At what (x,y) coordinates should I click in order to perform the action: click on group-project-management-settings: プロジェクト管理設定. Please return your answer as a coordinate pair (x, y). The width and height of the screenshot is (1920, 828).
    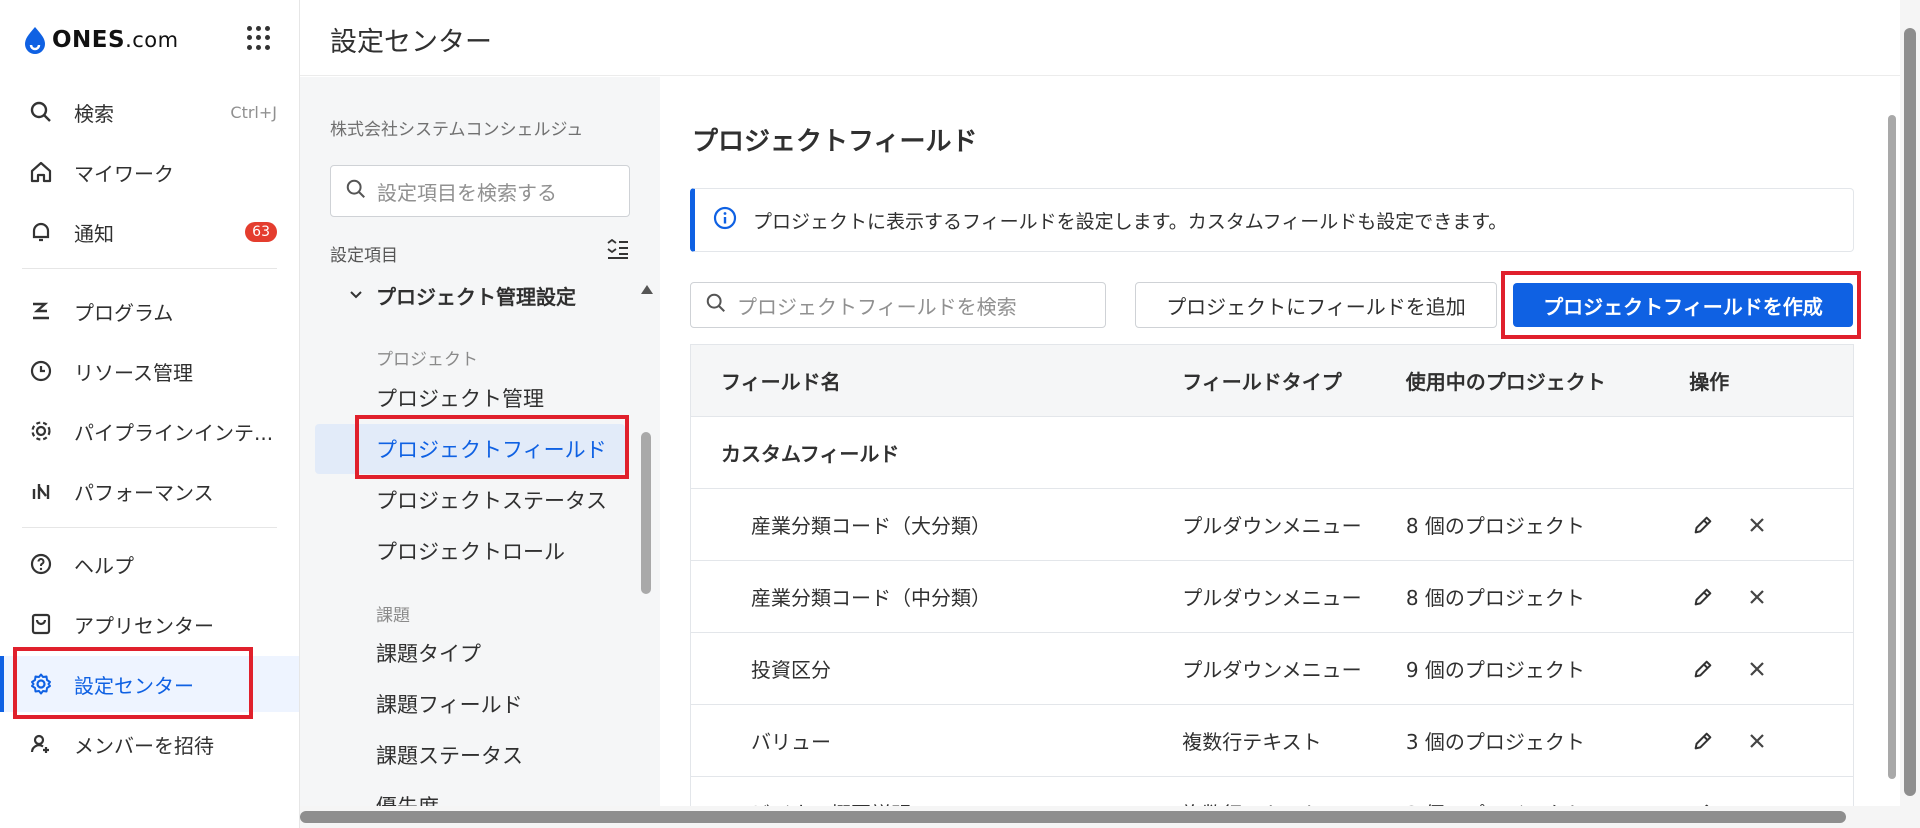
    Looking at the image, I should click on (462, 295).